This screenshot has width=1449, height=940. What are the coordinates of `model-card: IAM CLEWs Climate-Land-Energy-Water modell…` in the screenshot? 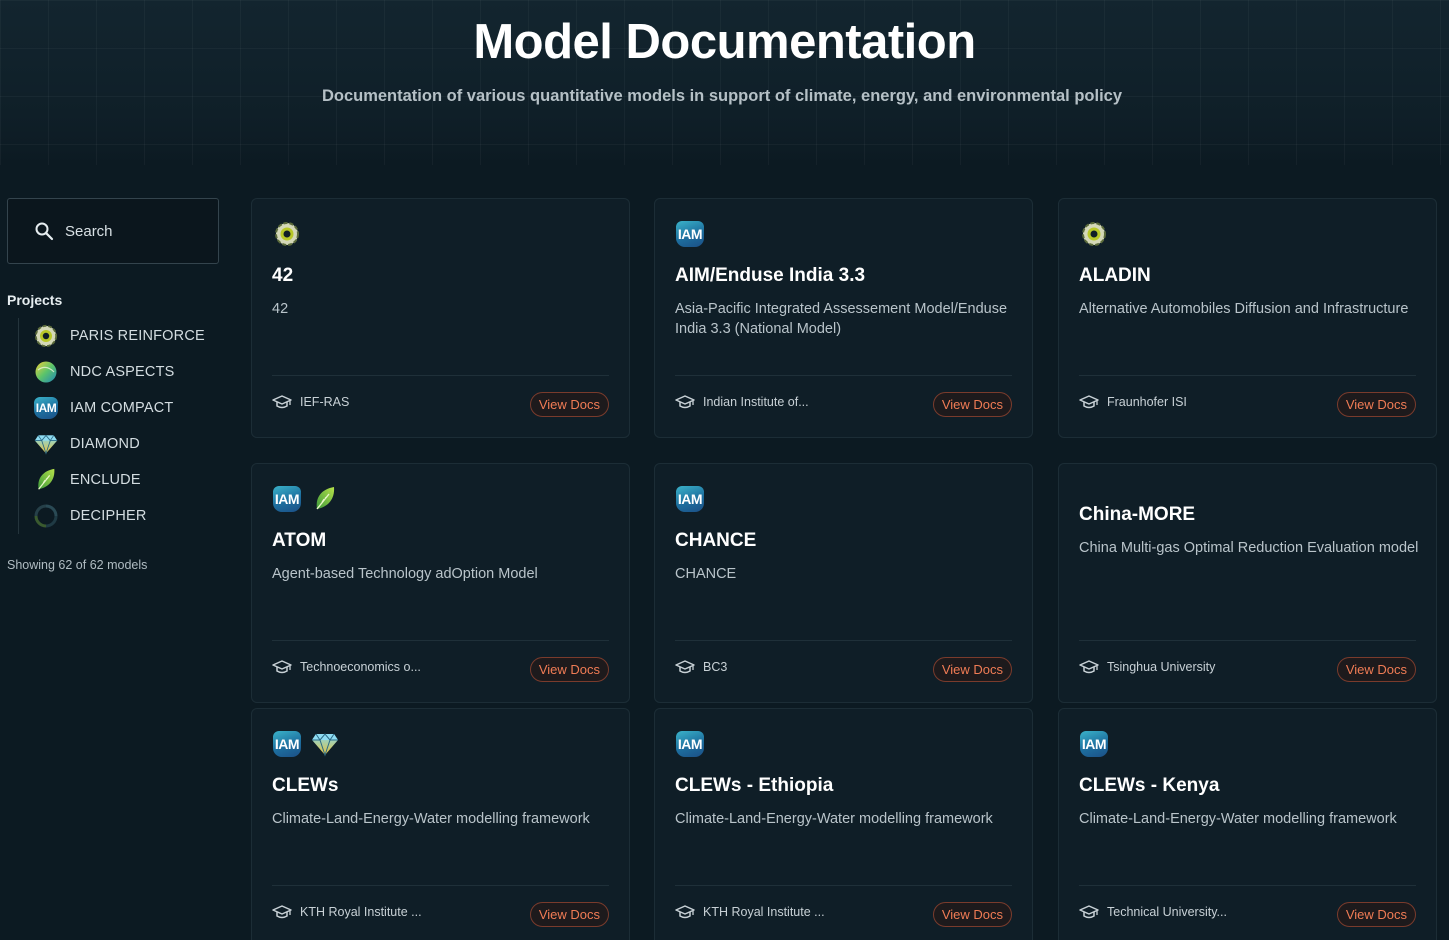 It's located at (440, 824).